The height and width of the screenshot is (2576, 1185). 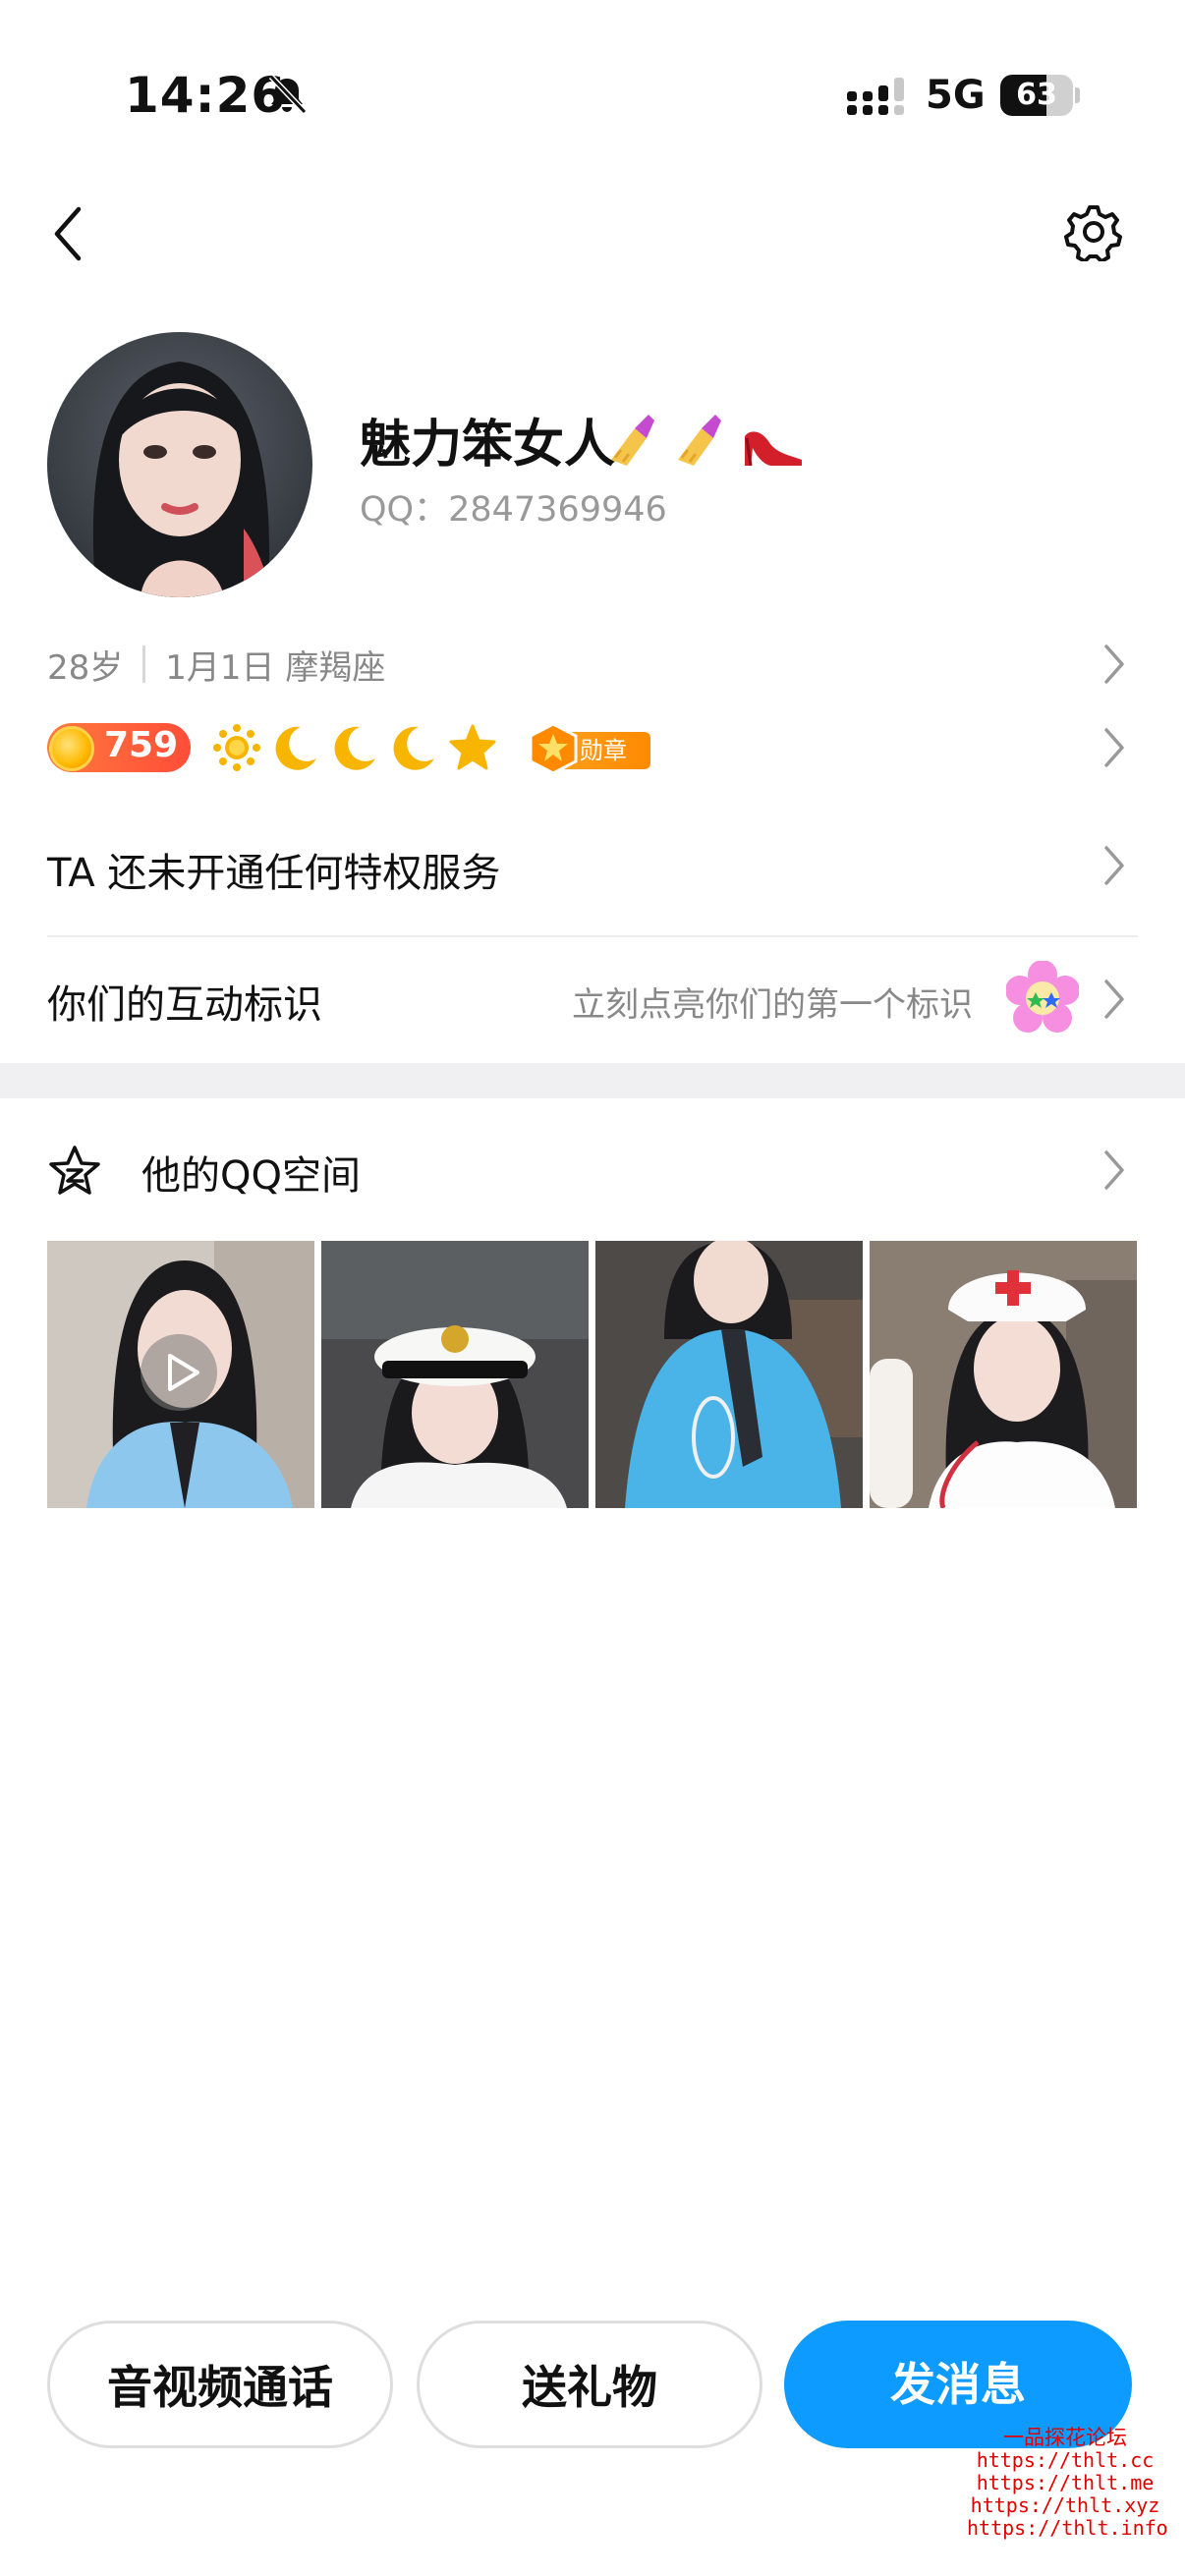 I want to click on interaction-hint: 立刻点亮你们的第一个标识, so click(x=773, y=1005).